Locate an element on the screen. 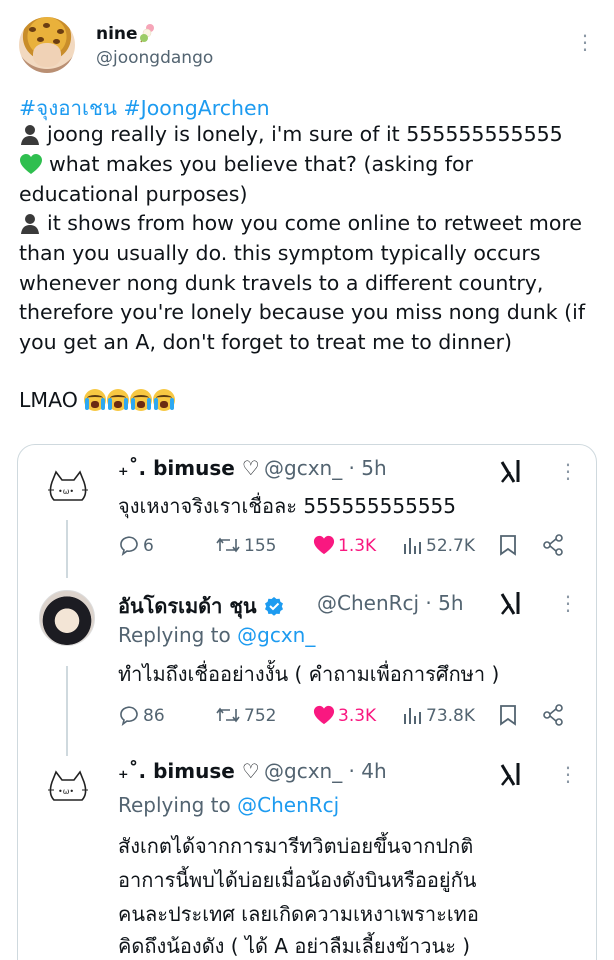 The image size is (614, 960). tweet-line-3: educational purposes) is located at coordinates (133, 194).